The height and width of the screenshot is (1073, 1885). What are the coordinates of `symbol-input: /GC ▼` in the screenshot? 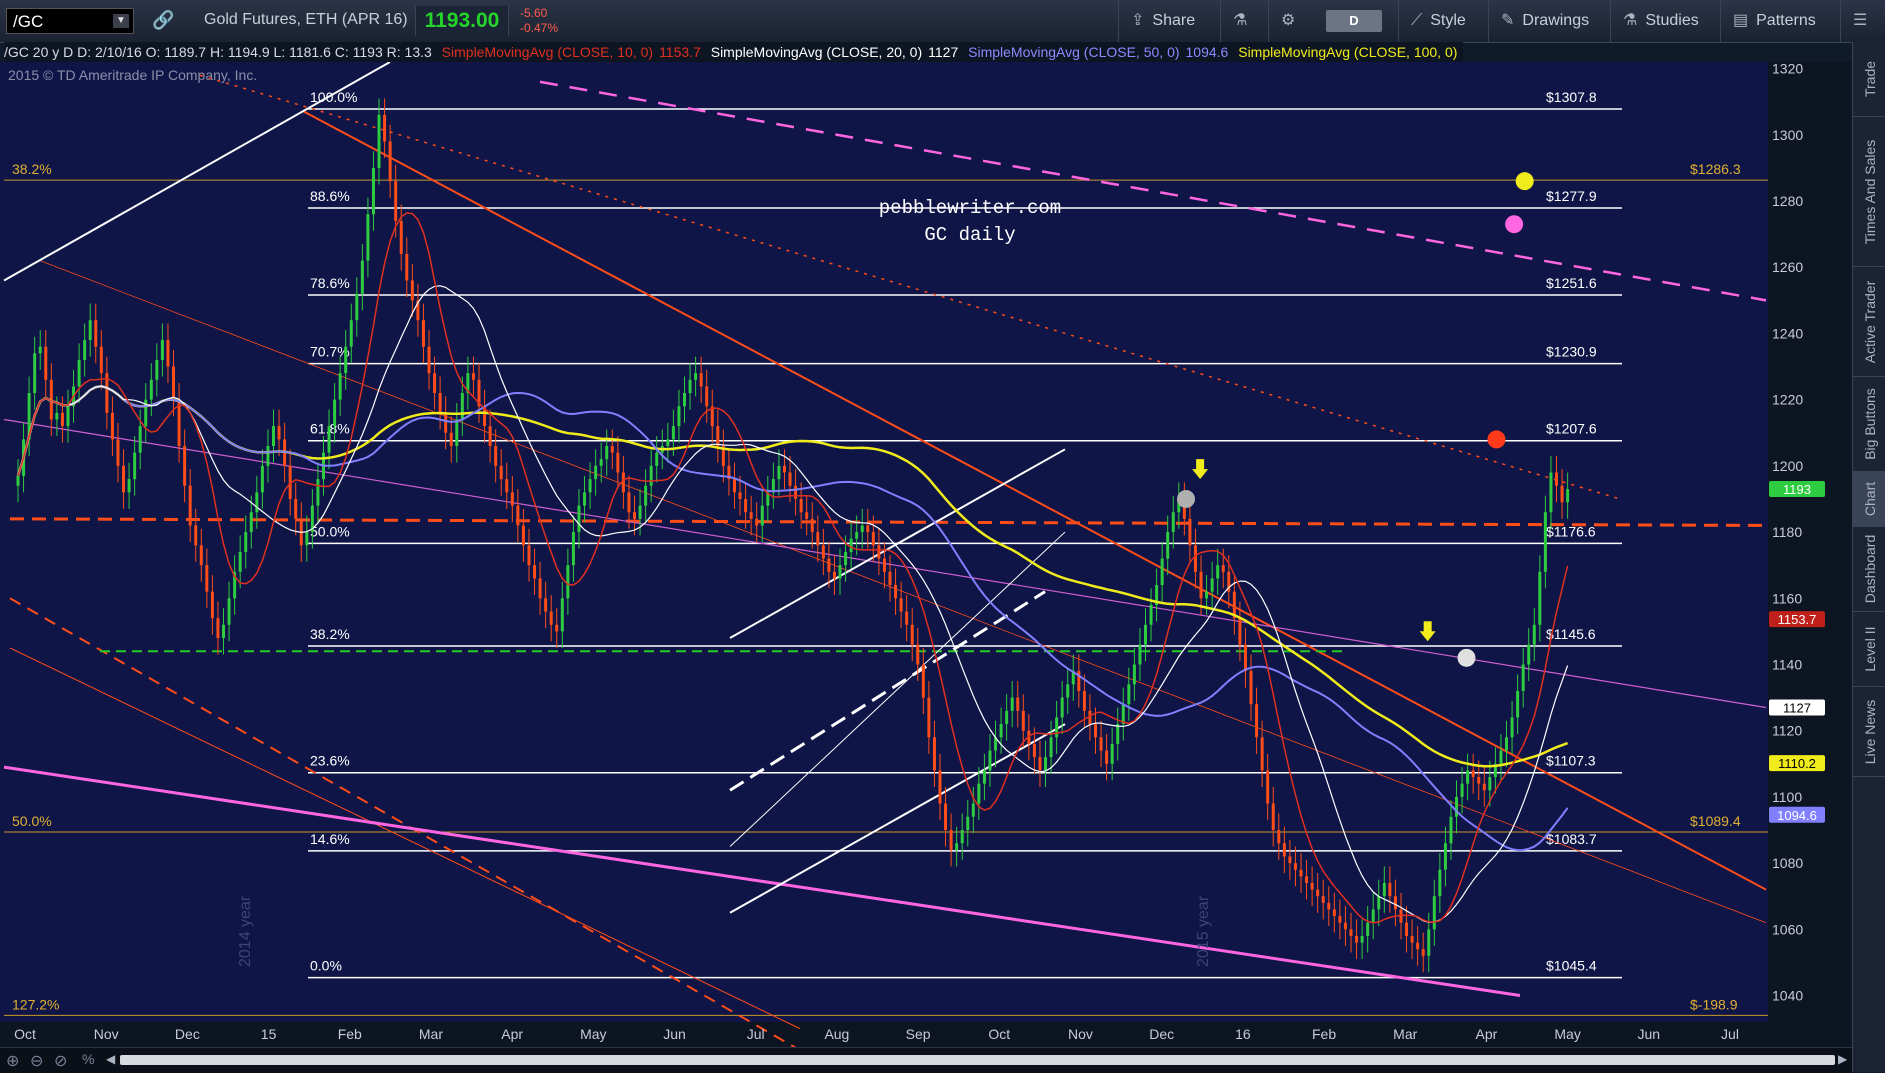 It's located at (70, 21).